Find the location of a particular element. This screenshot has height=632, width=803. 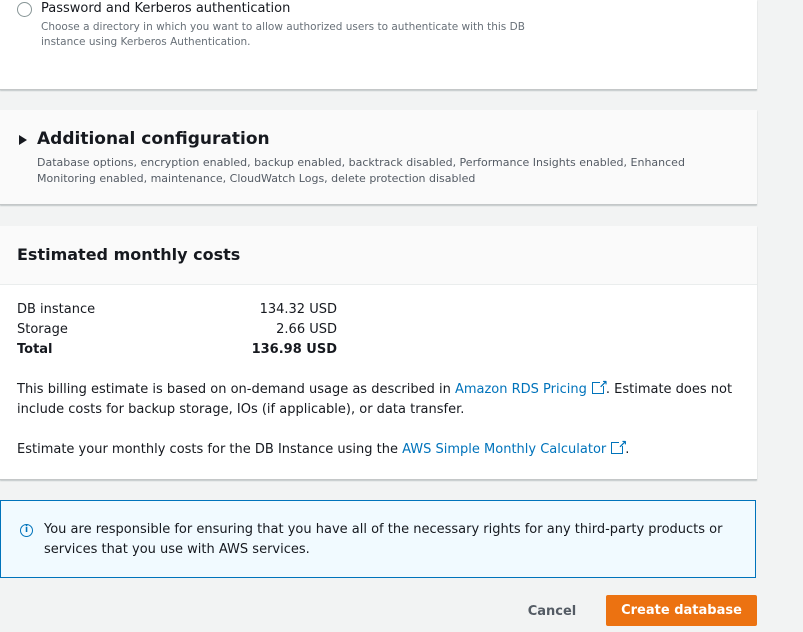

kerberos-option-label: Password and Kerberos authentication is located at coordinates (165, 8).